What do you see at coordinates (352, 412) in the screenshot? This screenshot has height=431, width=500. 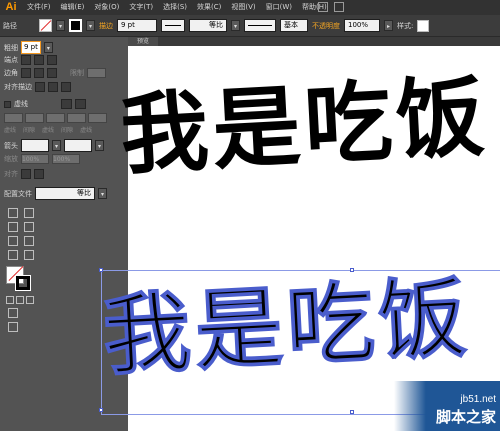 I see `handle-bottom-middle` at bounding box center [352, 412].